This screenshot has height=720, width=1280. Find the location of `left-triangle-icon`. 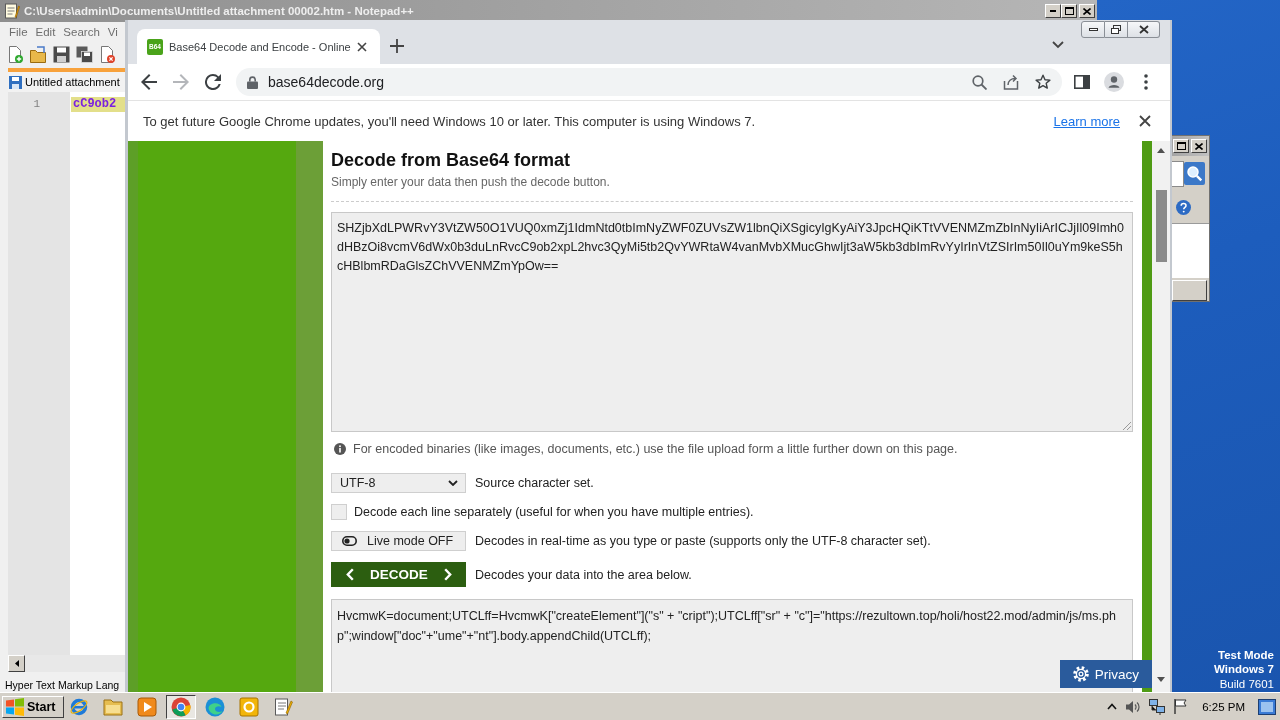

left-triangle-icon is located at coordinates (16, 663).